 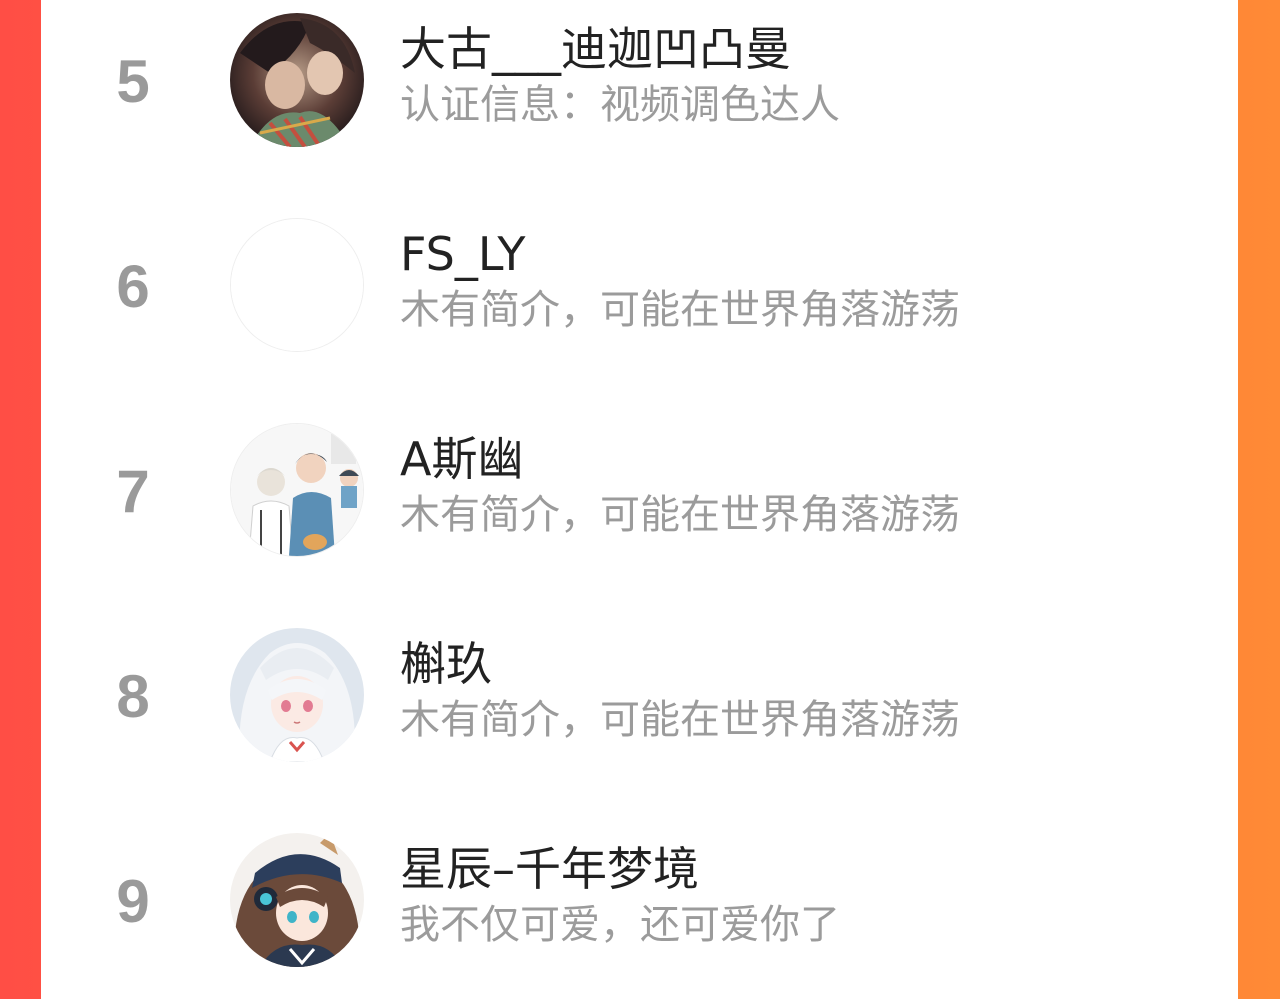 I want to click on user-name: 大古___迪迦凹凸曼, so click(x=595, y=49).